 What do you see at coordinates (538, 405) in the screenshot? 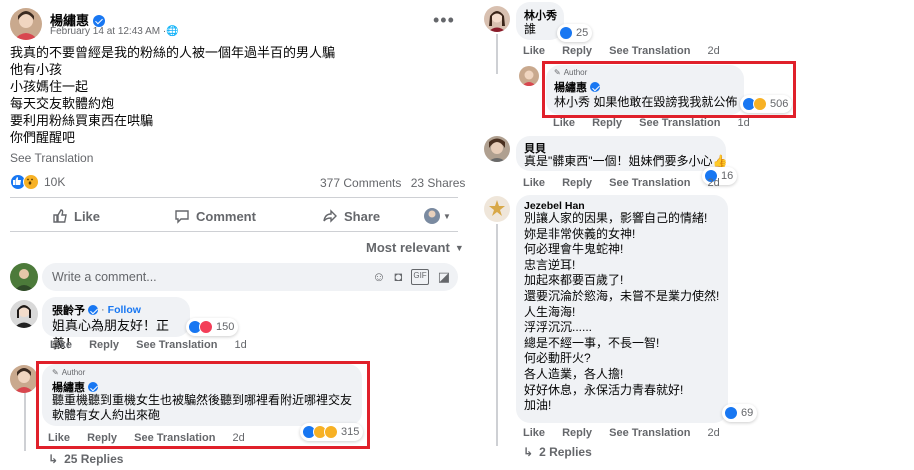
I see `comment-line: 加油!` at bounding box center [538, 405].